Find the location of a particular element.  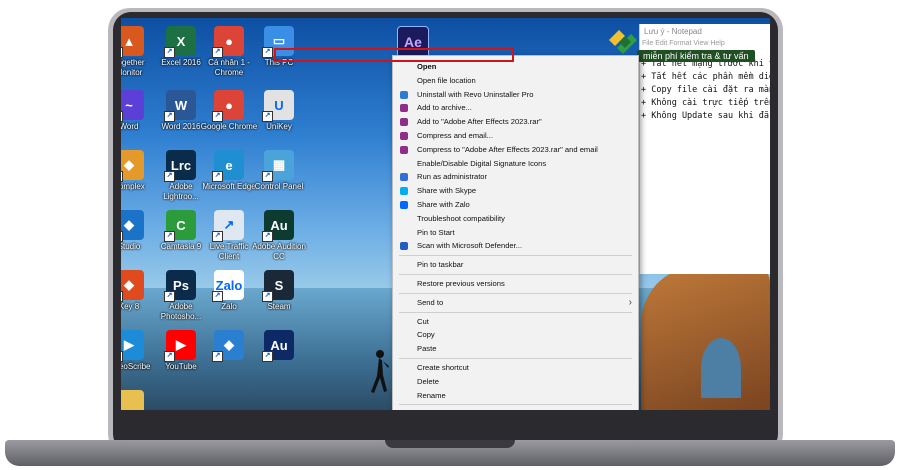

zalo-icon is located at coordinates (404, 204).